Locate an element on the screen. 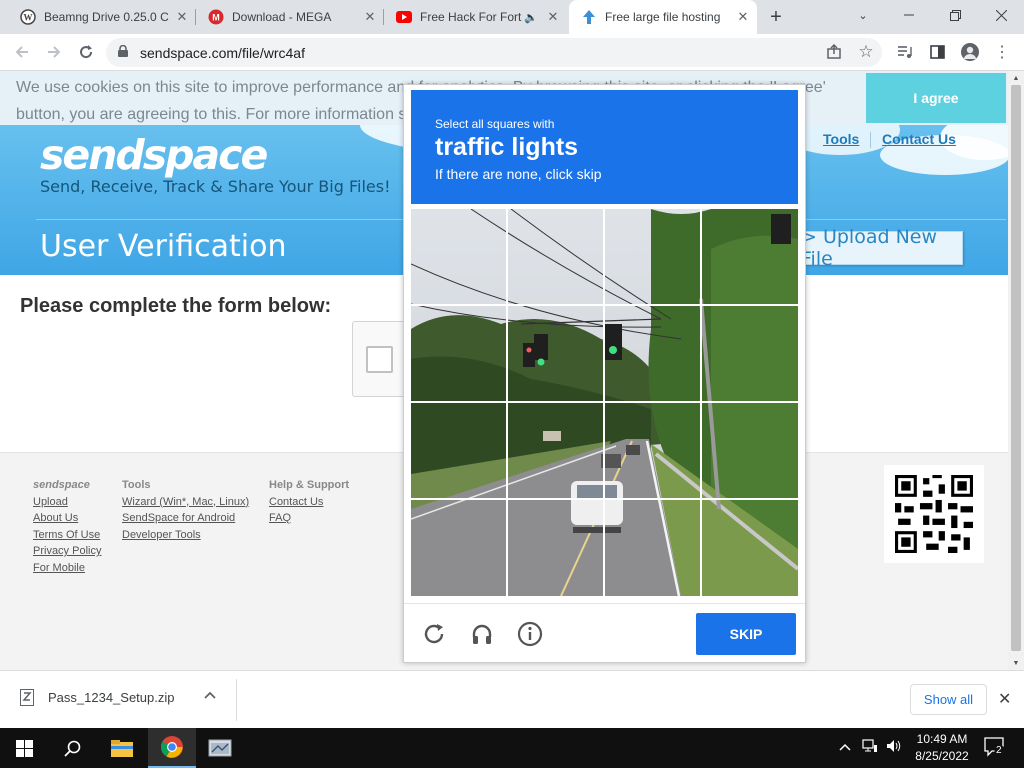 This screenshot has width=1024, height=768. show-all-button: Show all is located at coordinates (948, 699).